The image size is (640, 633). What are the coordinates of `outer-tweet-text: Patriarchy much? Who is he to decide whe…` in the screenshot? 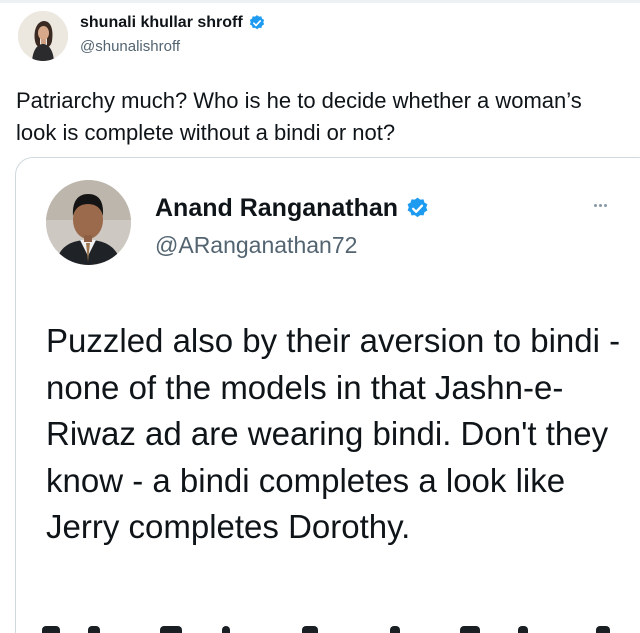 It's located at (299, 116).